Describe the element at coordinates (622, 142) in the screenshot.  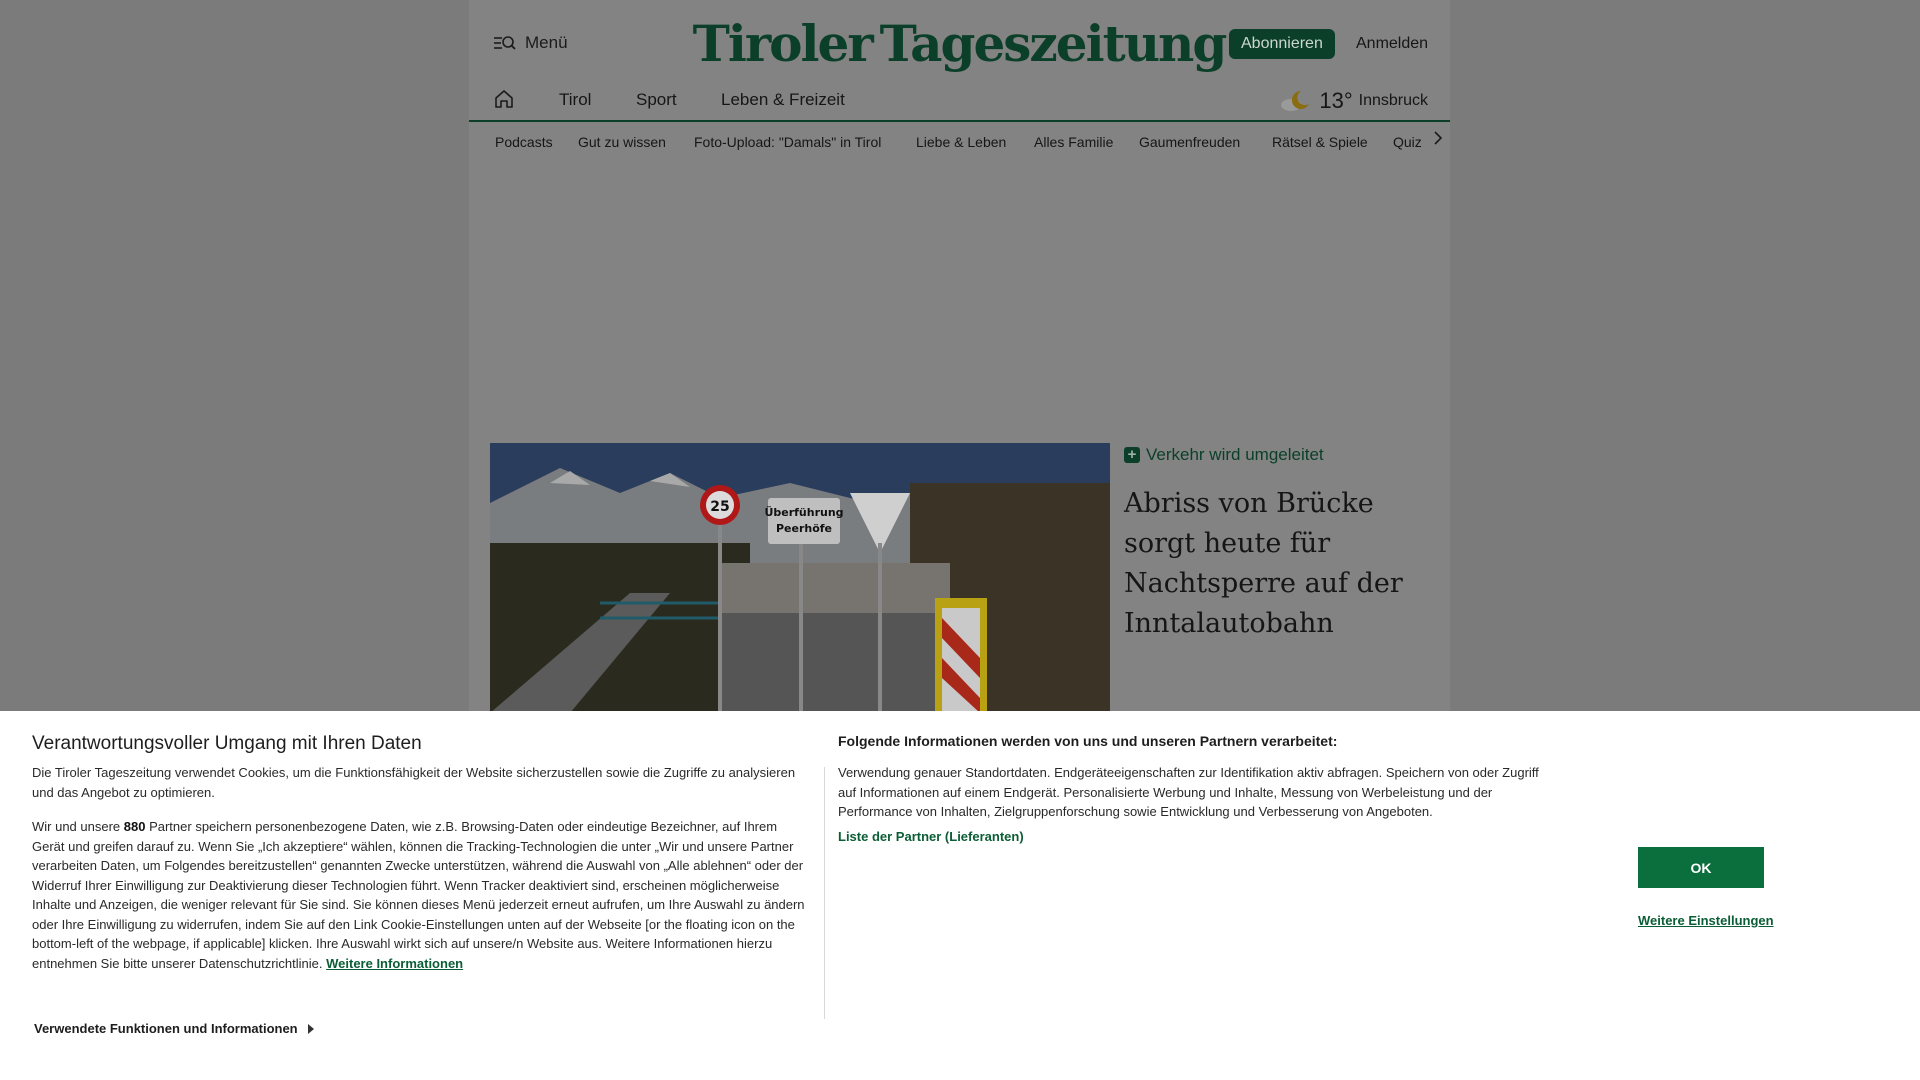
I see `subnav-item-gut-zu-wissen: Gut zu wissen` at that location.